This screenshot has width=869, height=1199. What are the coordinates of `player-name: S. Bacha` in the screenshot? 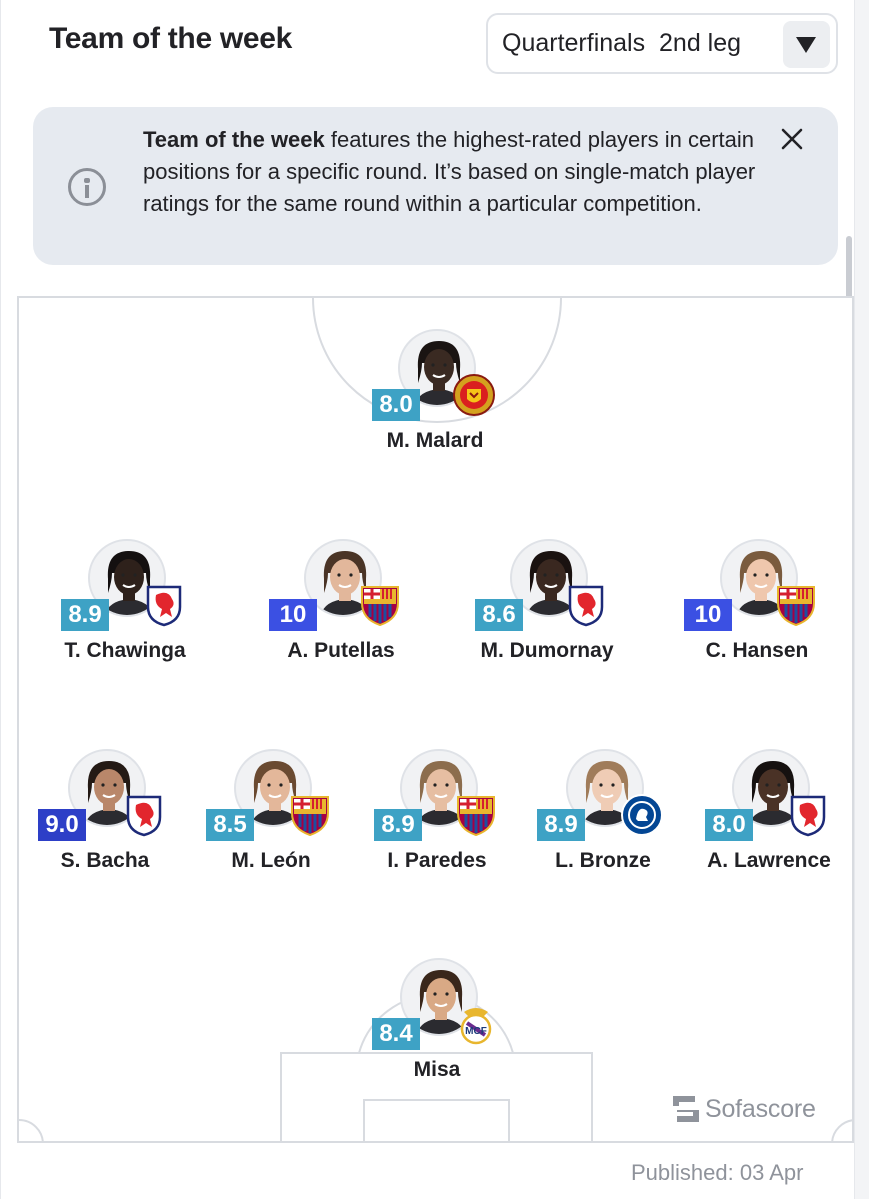 It's located at (105, 860).